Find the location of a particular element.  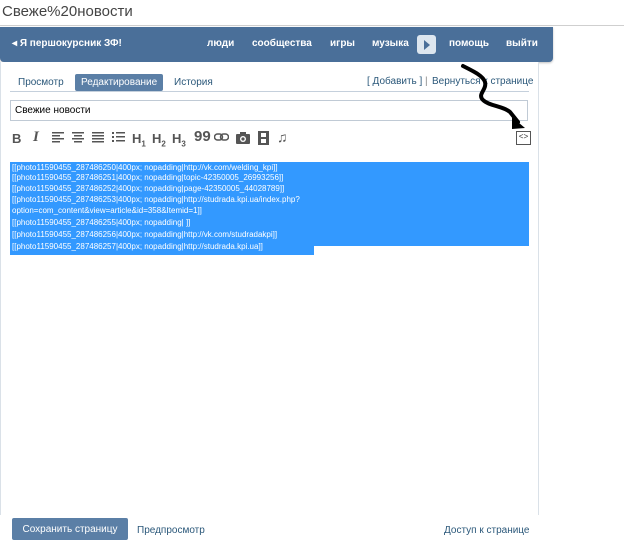

italic-icon: I is located at coordinates (36, 137).